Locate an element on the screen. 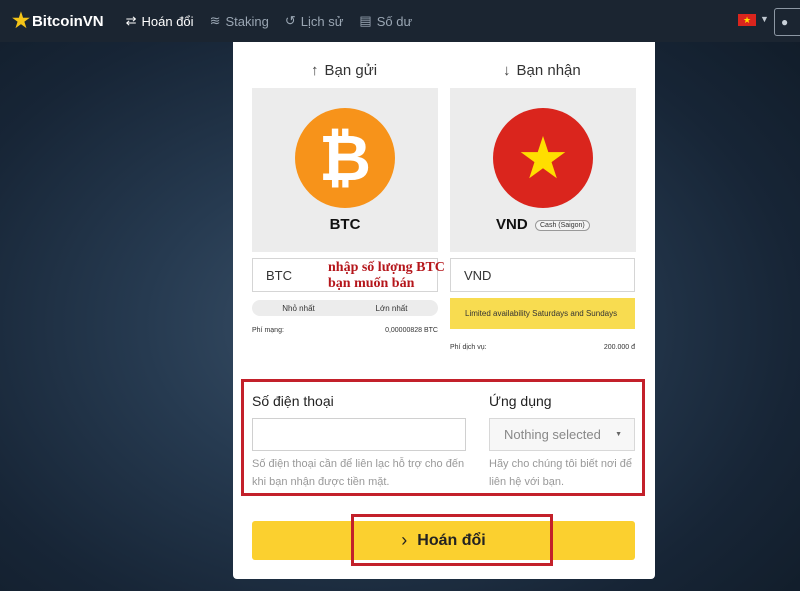  main-nav: ⇄ Hoán đổi ≋ Staking ↺ Lịch sử ▤ Số dư is located at coordinates (277, 21).